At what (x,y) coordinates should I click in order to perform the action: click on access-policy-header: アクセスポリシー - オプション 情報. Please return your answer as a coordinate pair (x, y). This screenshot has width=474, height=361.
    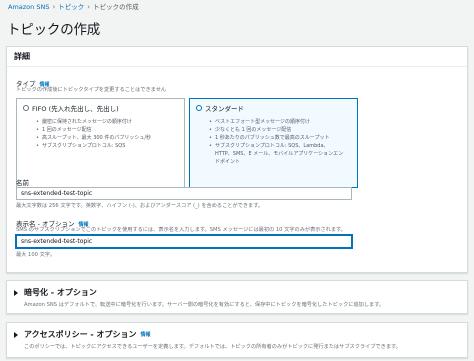
    Looking at the image, I should click on (237, 331).